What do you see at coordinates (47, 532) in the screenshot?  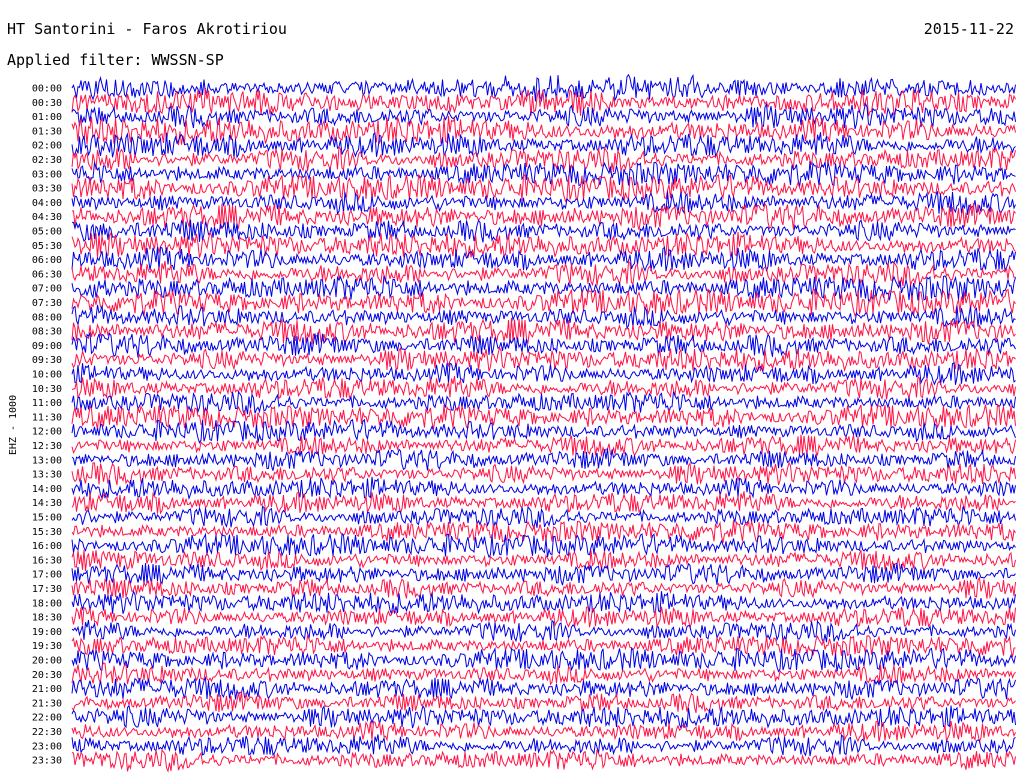 I see `tick-label: 15:30` at bounding box center [47, 532].